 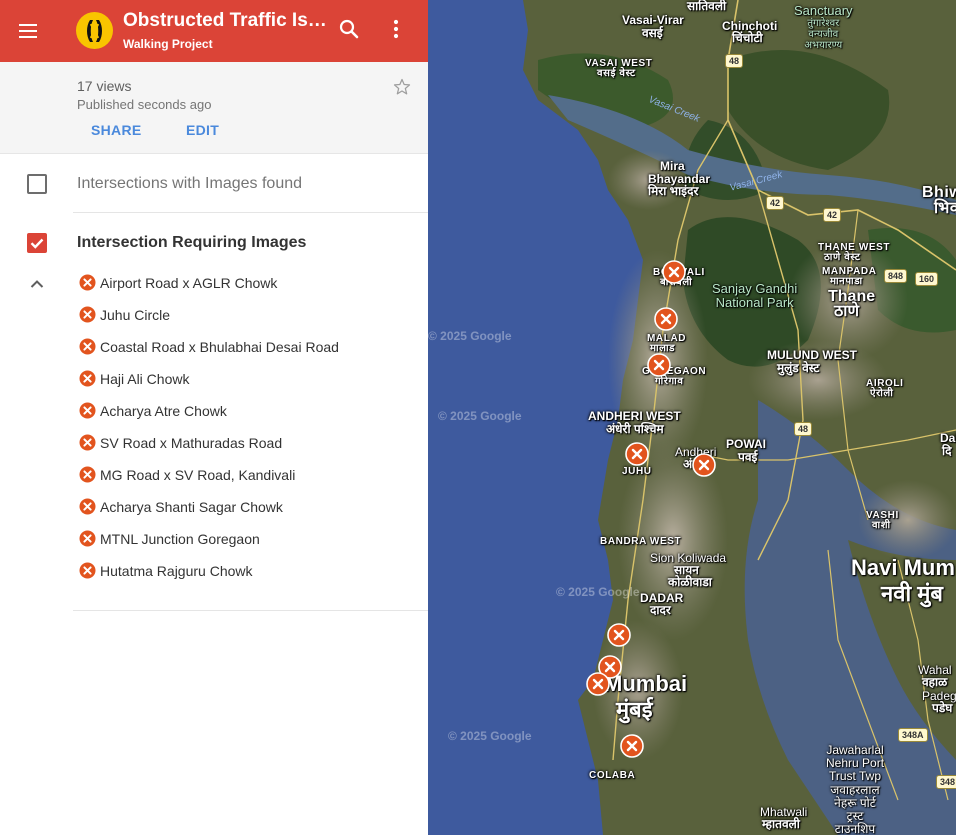 I want to click on layer-checkbox-images-found, so click(x=37, y=184).